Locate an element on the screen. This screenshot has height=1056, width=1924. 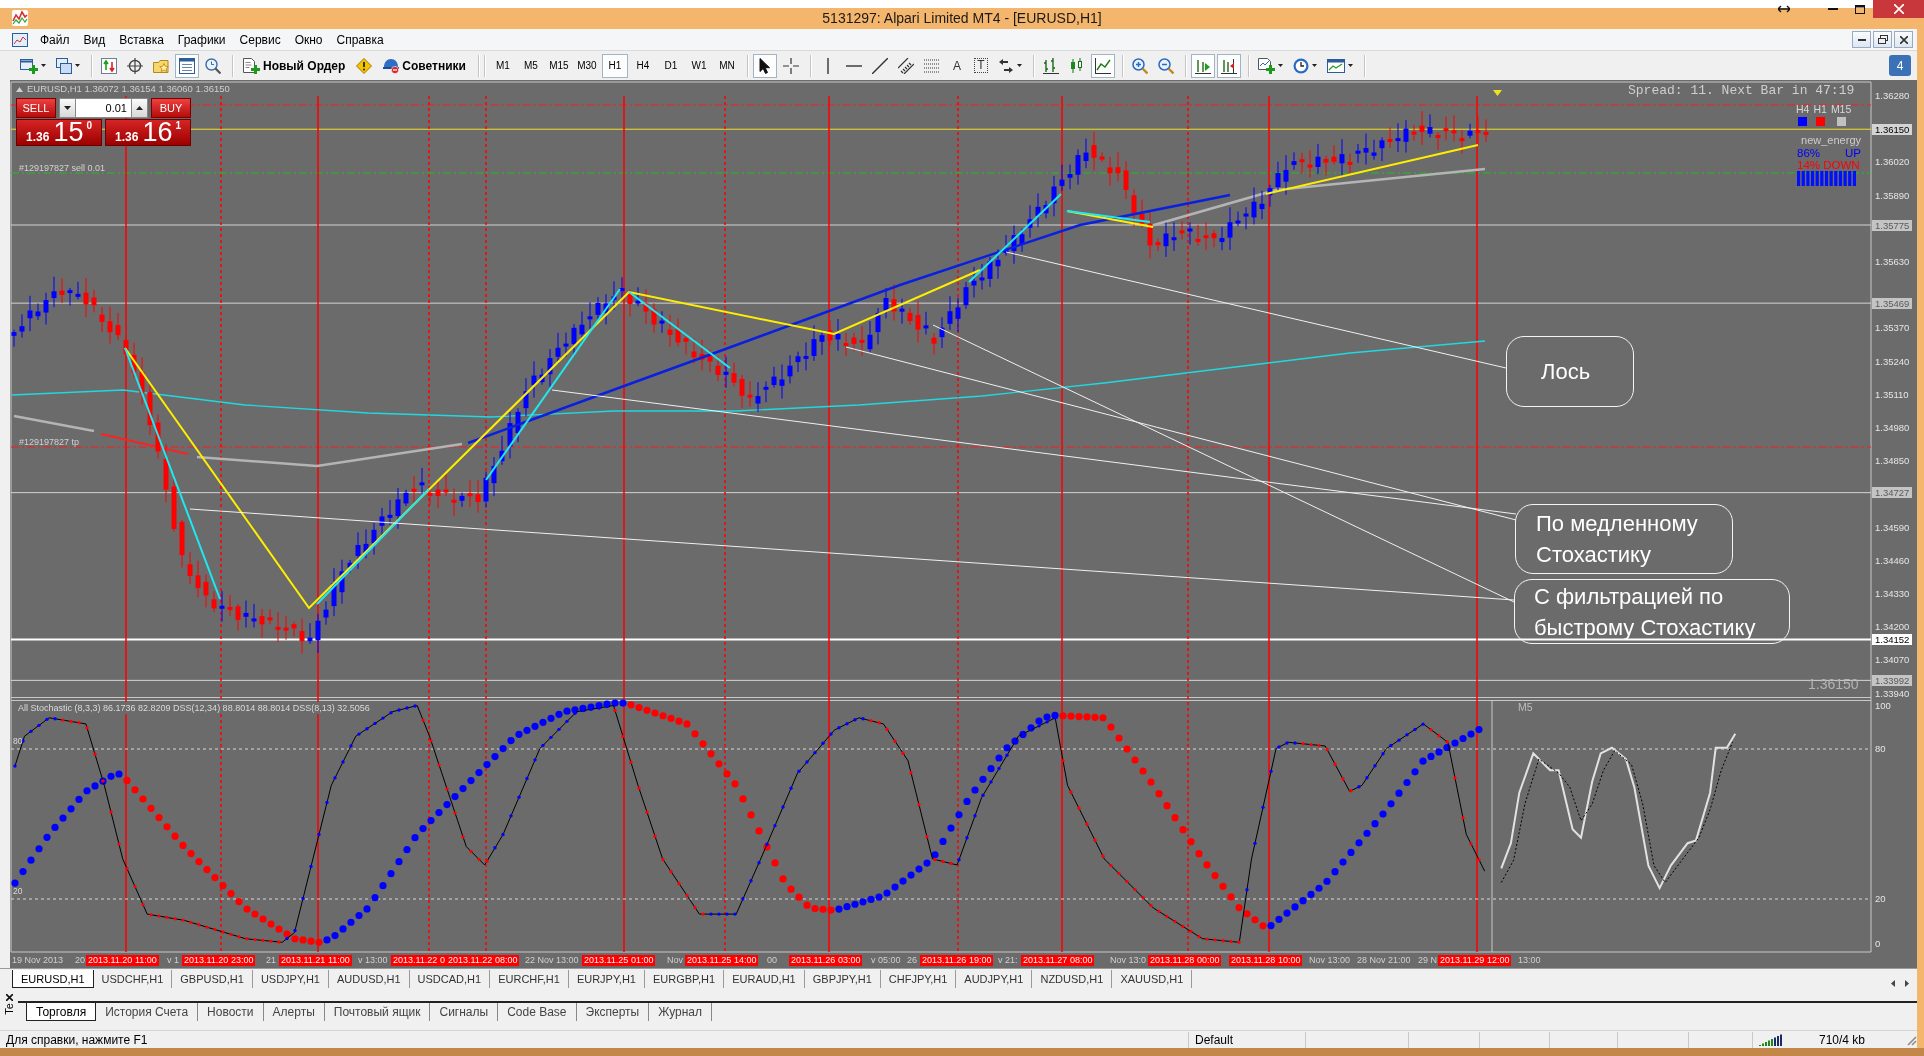
timeframe-button: MN is located at coordinates (726, 65).